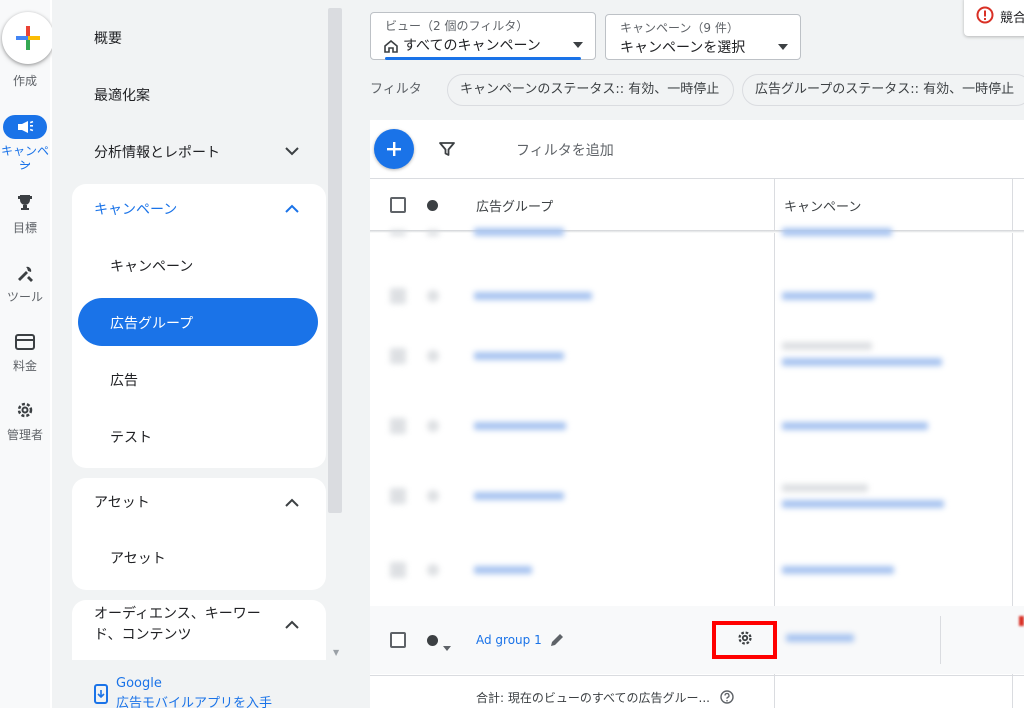 The width and height of the screenshot is (1024, 708). Describe the element at coordinates (727, 698) in the screenshot. I see `help-icon` at that location.